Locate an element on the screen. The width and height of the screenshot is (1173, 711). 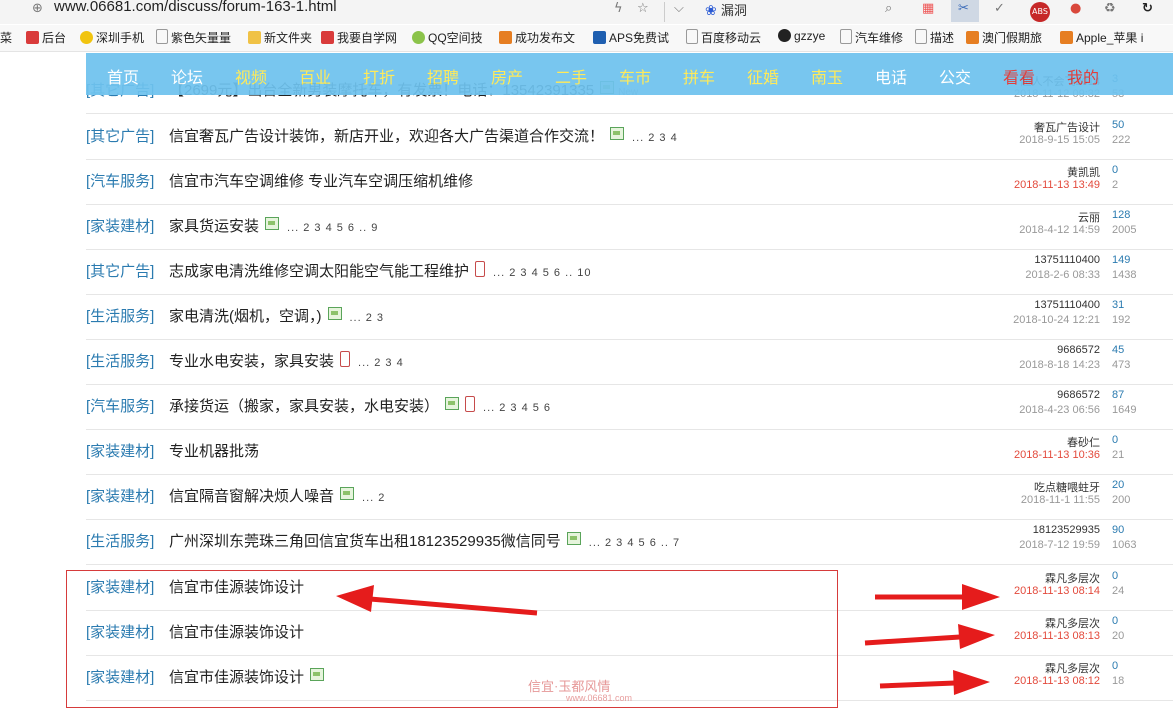
recycle-icon: ♻ is located at coordinates (1110, 8).